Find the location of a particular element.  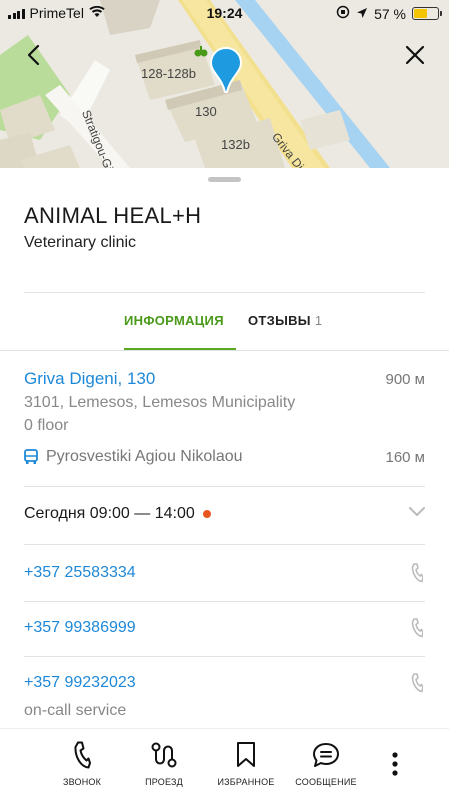

message-button-label: СООБЩЕНИЕ is located at coordinates (326, 782).